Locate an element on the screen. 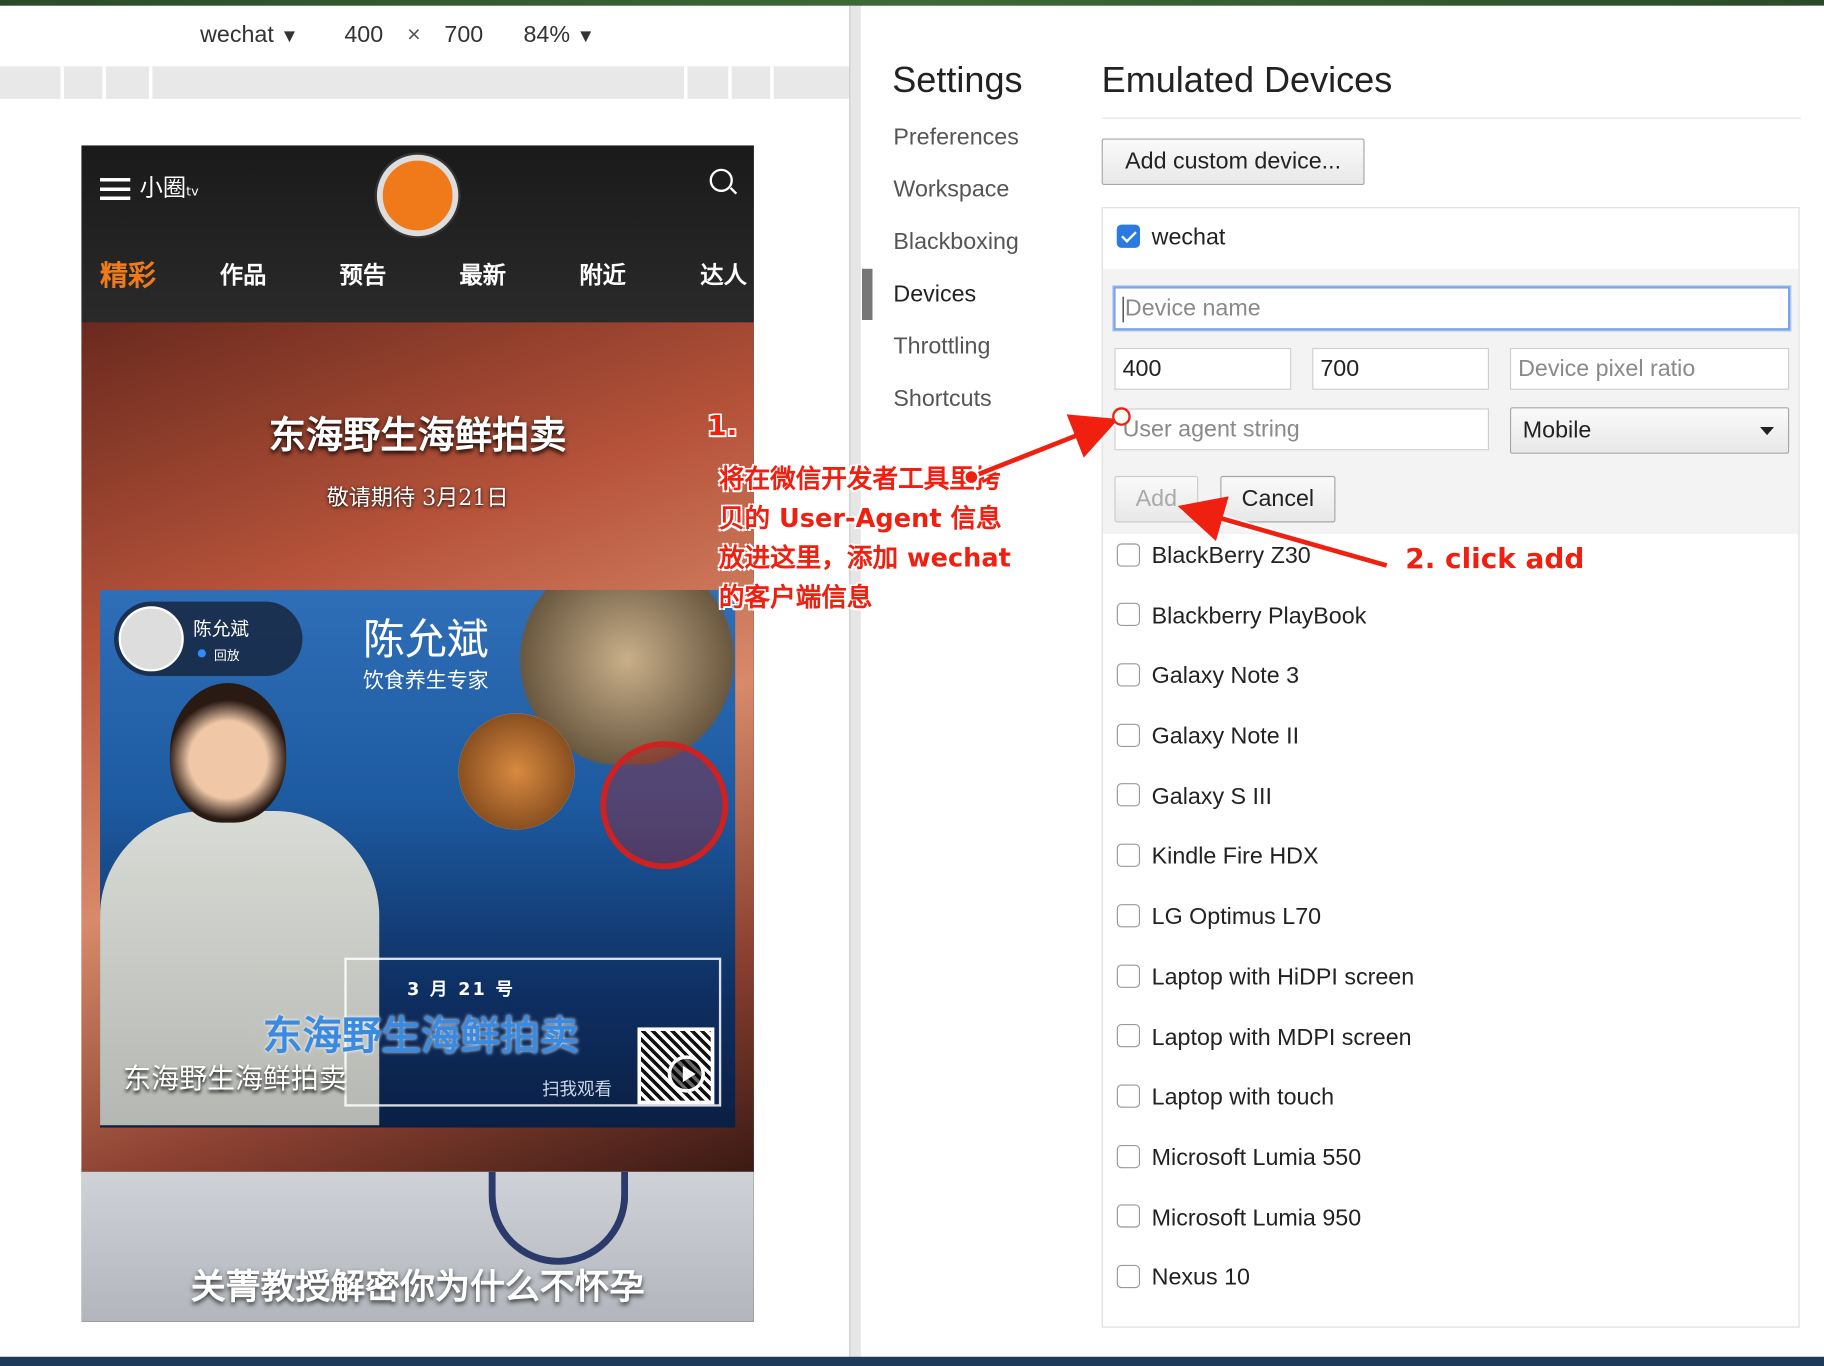  list-item: Laptop with touch is located at coordinates (1265, 1110).